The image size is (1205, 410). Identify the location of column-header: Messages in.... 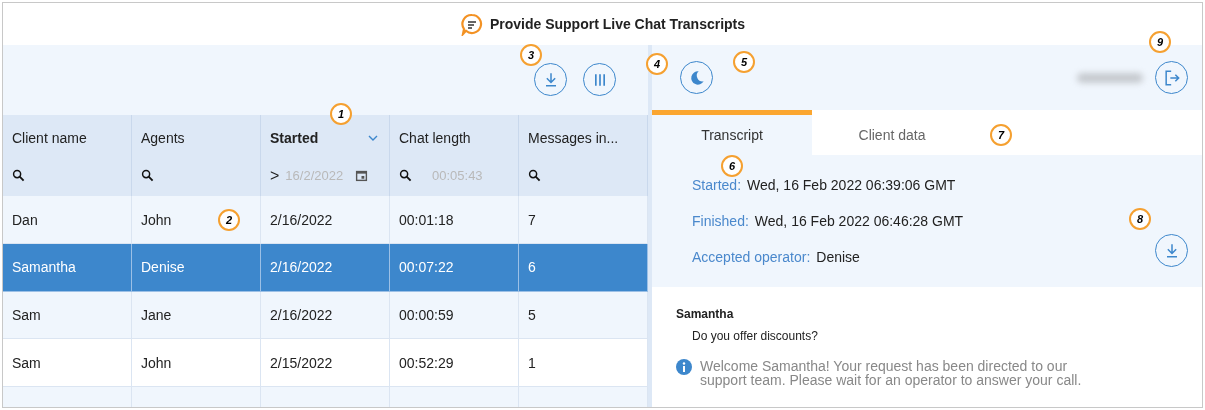
(573, 137).